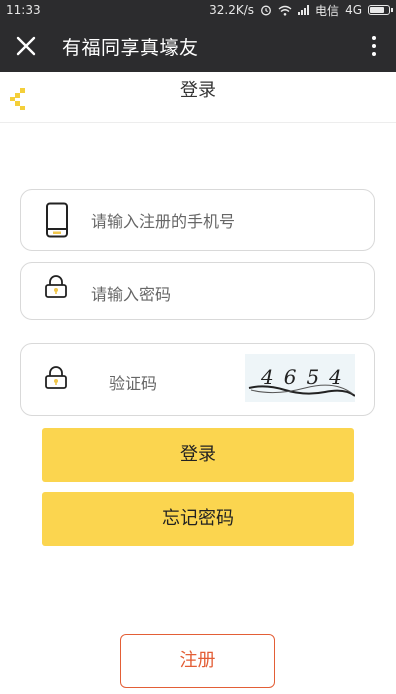 The width and height of the screenshot is (396, 694). Describe the element at coordinates (232, 10) in the screenshot. I see `network-speed: 32.2K/s` at that location.